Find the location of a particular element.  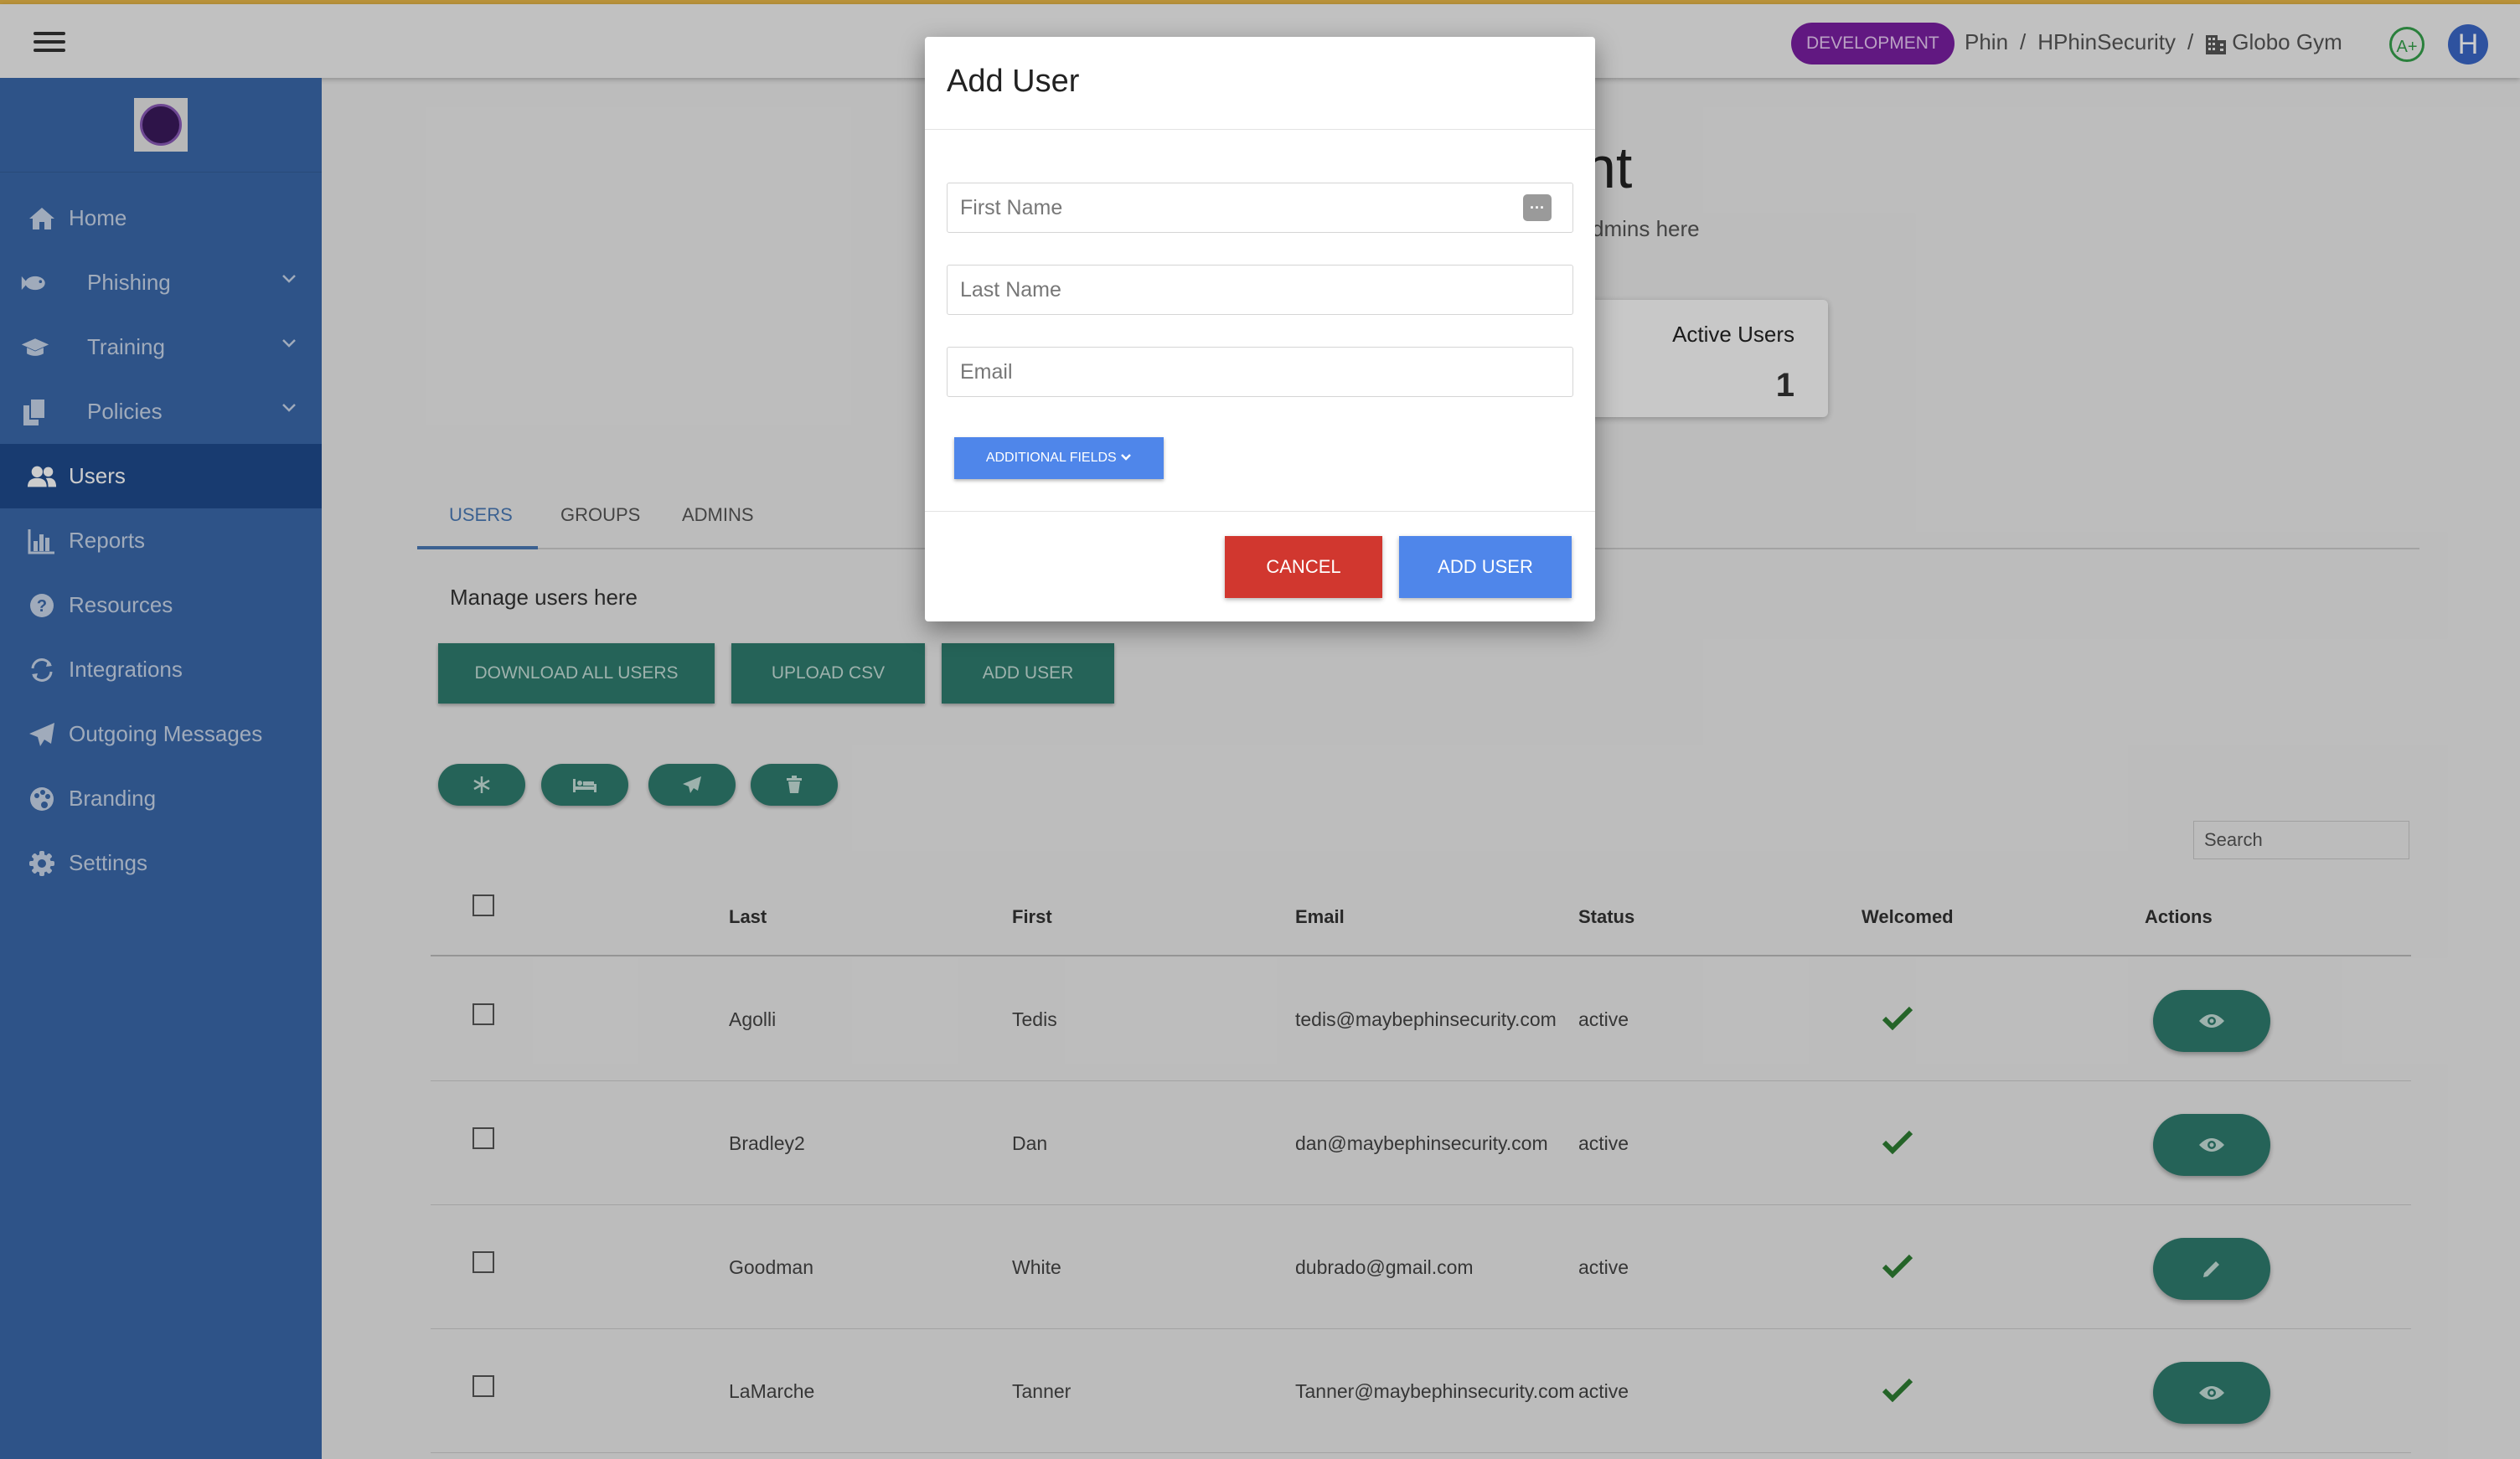

cancel-button: CANCEL is located at coordinates (1303, 567).